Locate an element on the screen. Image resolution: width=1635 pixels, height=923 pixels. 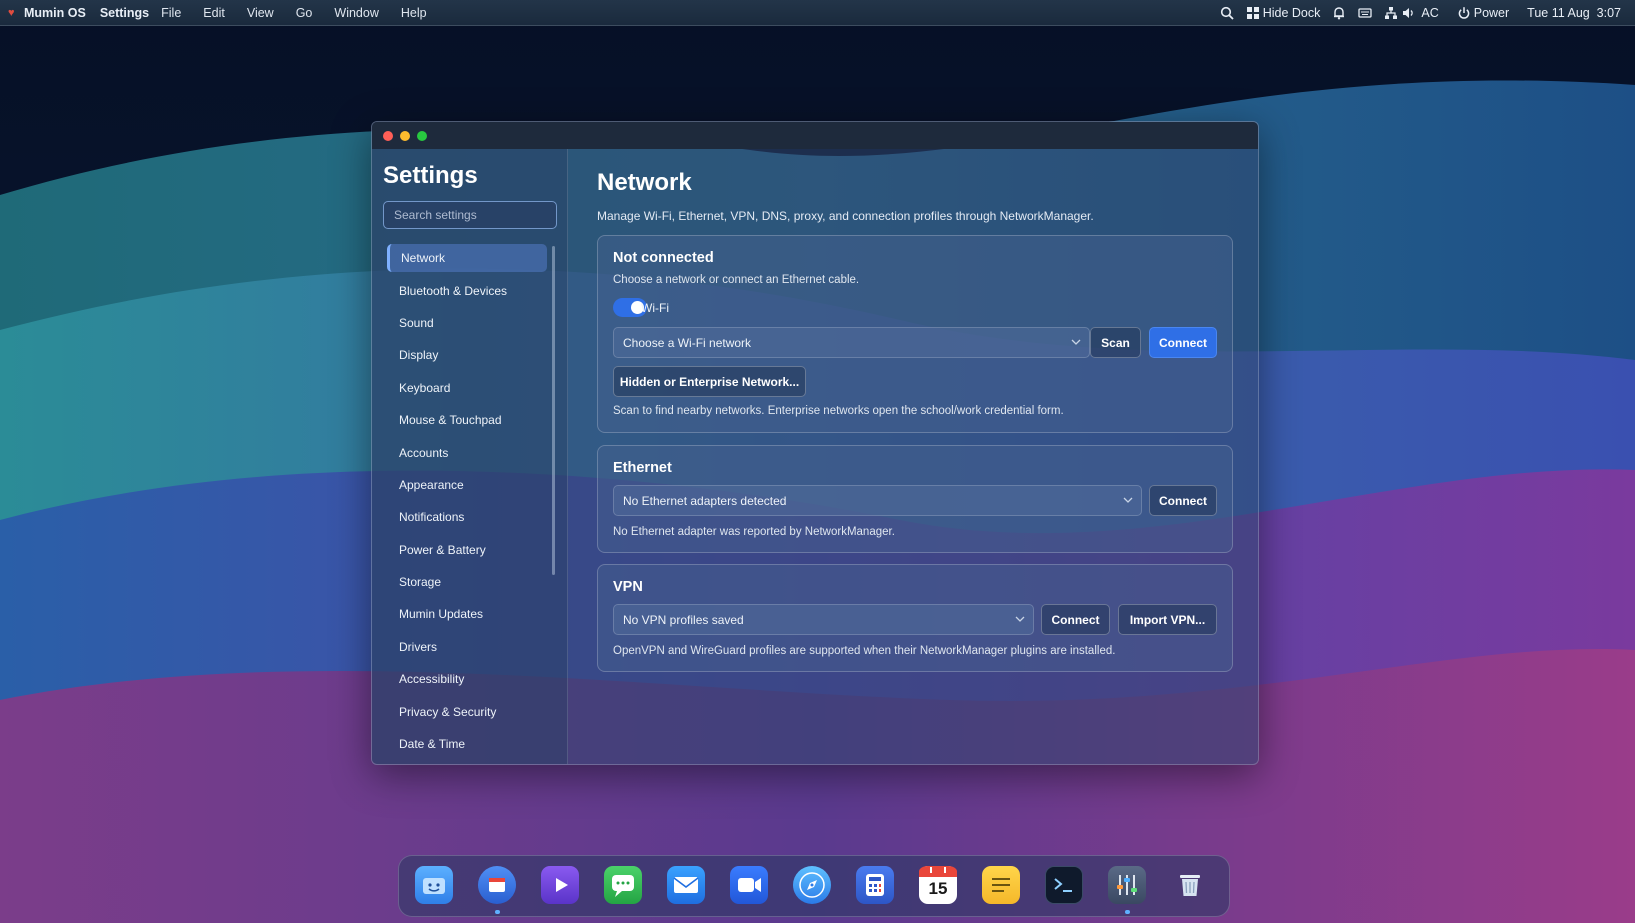
close-button is located at coordinates (388, 136).